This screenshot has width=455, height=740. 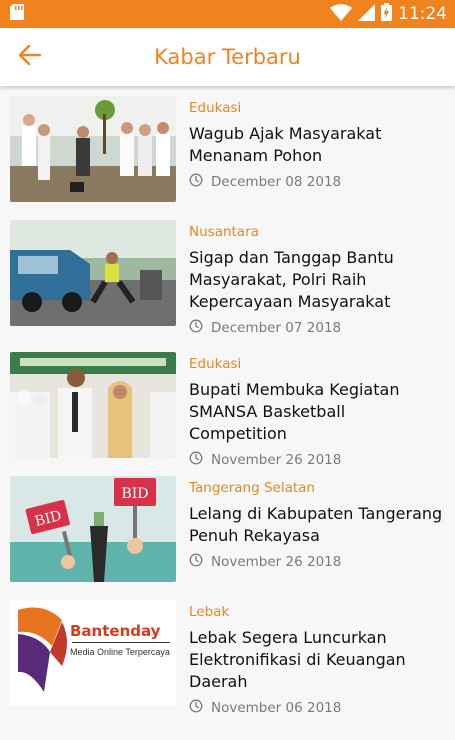 I want to click on sd-card-icon, so click(x=17, y=14).